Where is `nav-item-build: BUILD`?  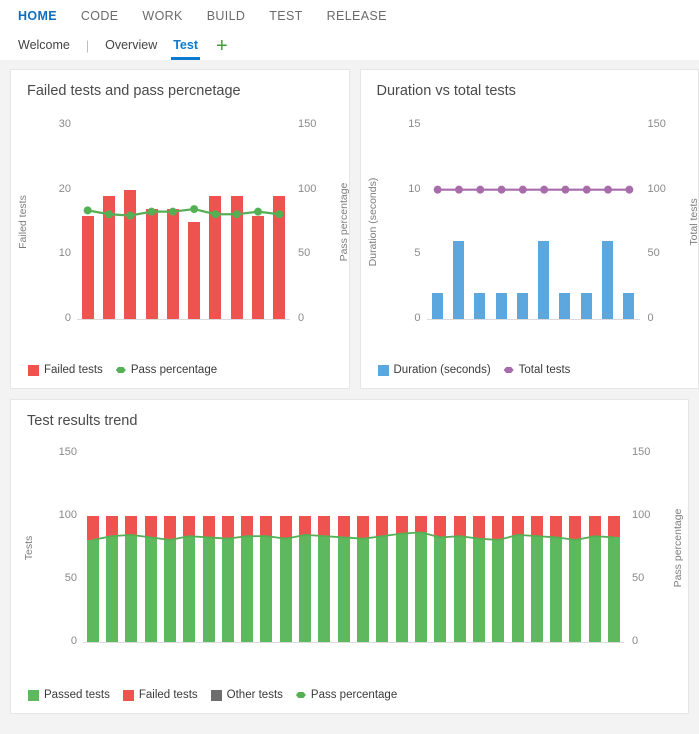 nav-item-build: BUILD is located at coordinates (226, 16).